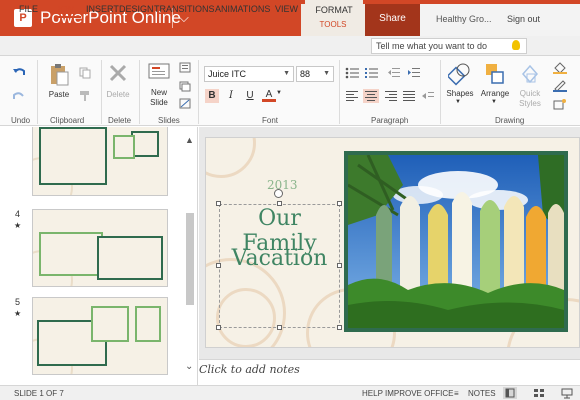  What do you see at coordinates (278, 193) in the screenshot?
I see `rotate-handle-icon` at bounding box center [278, 193].